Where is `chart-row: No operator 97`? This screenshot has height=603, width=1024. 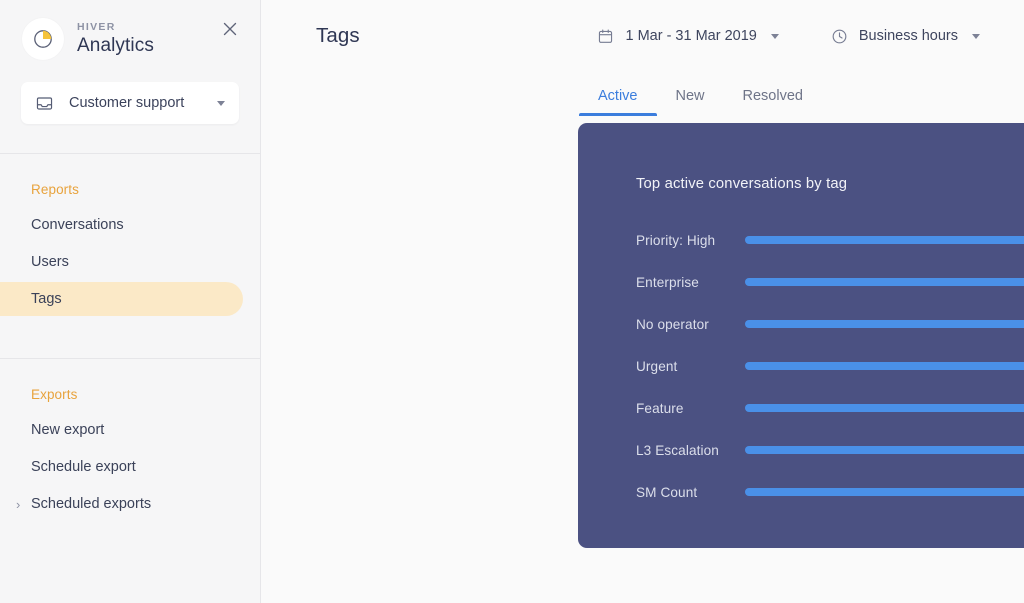
chart-row: No operator 97 is located at coordinates (801, 324).